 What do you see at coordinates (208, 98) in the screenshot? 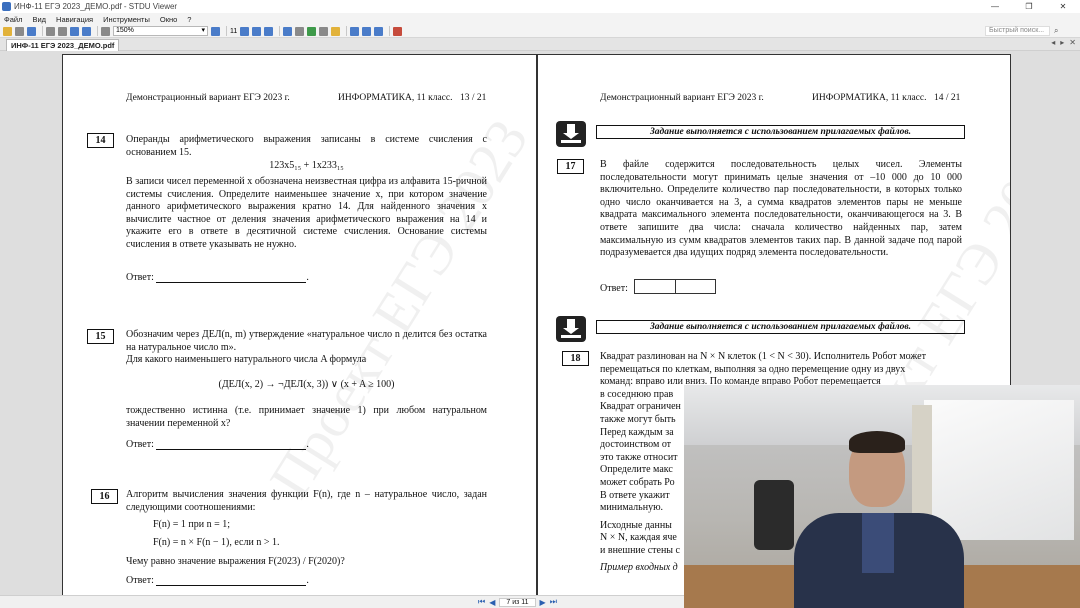
I see `page-header-left: Демонстрационный вариант ЕГЭ 2023 г.` at bounding box center [208, 98].